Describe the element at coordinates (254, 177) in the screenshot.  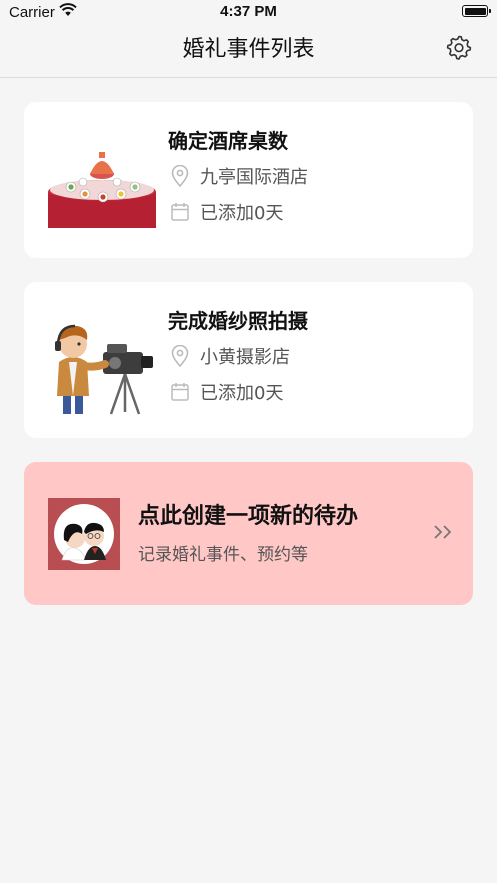
I see `location-text: 九亭国际酒店` at that location.